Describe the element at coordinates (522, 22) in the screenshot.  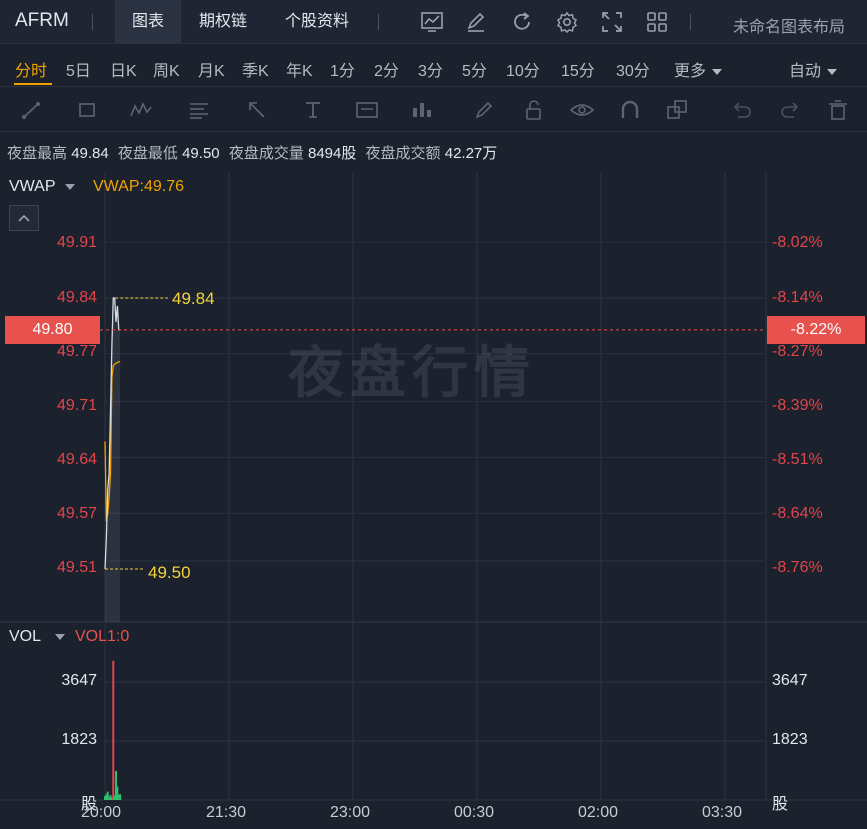
I see `refresh-icon` at that location.